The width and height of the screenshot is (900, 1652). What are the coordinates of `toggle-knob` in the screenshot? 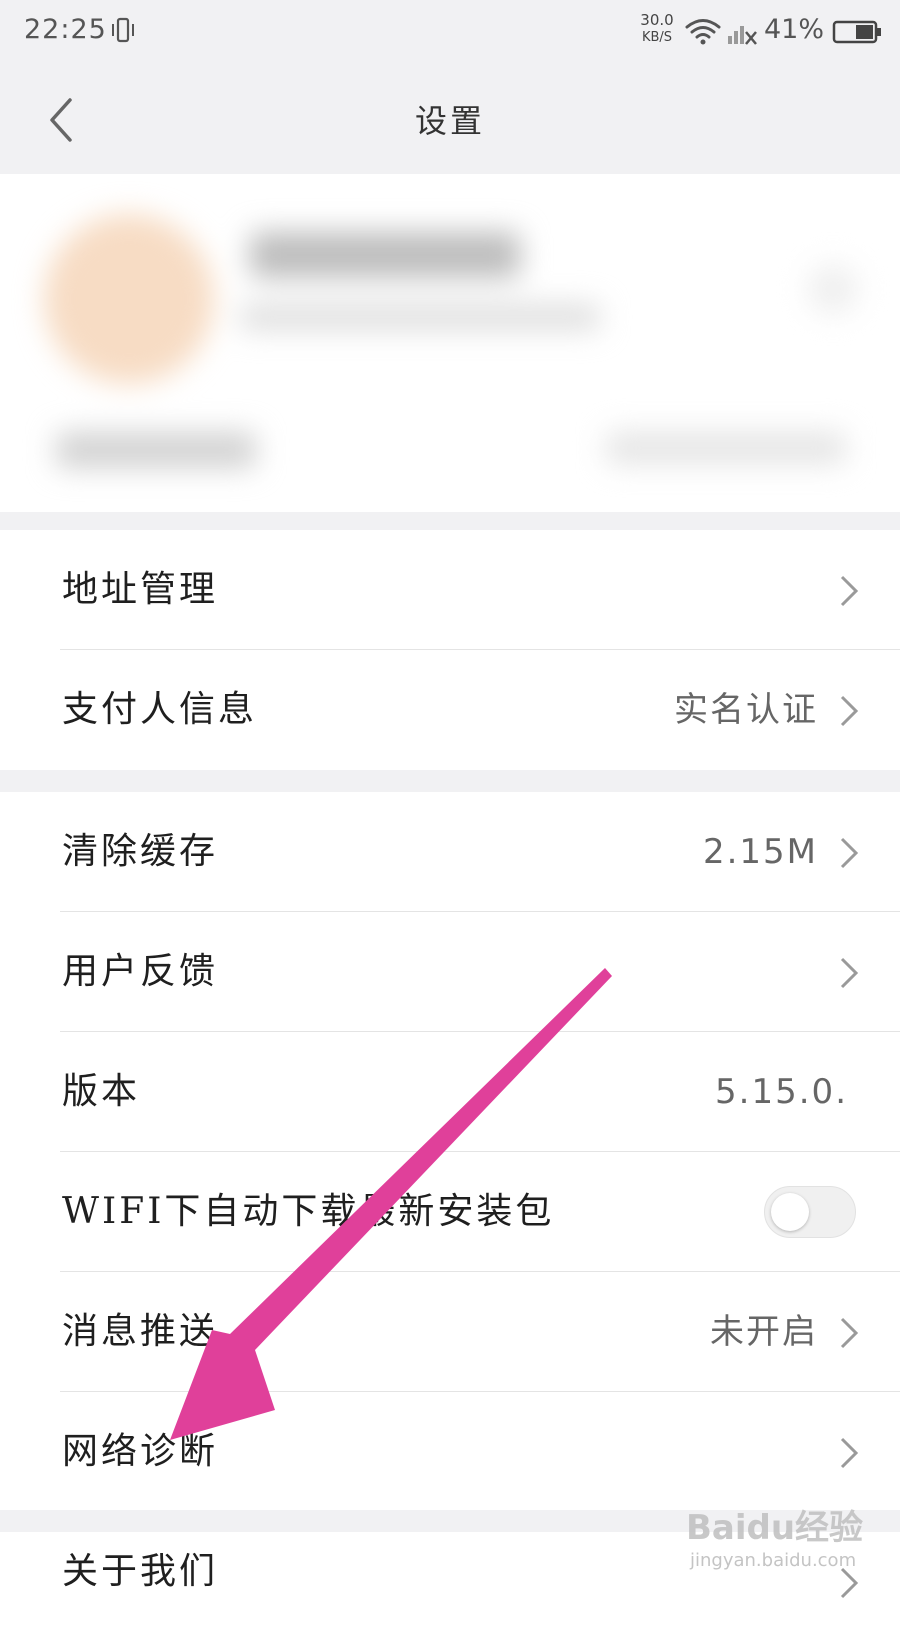 It's located at (790, 1212).